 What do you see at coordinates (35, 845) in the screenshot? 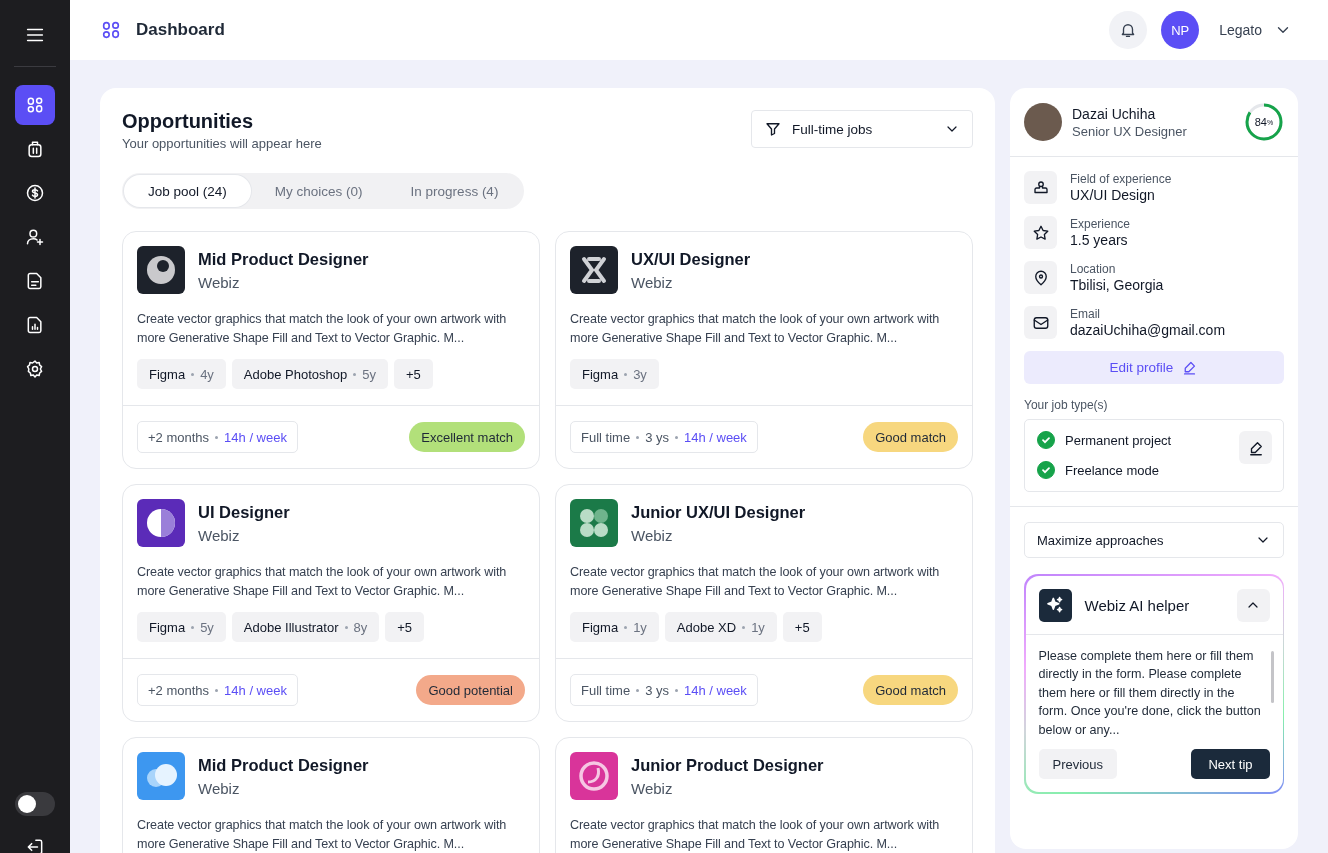
I see `logout-icon` at bounding box center [35, 845].